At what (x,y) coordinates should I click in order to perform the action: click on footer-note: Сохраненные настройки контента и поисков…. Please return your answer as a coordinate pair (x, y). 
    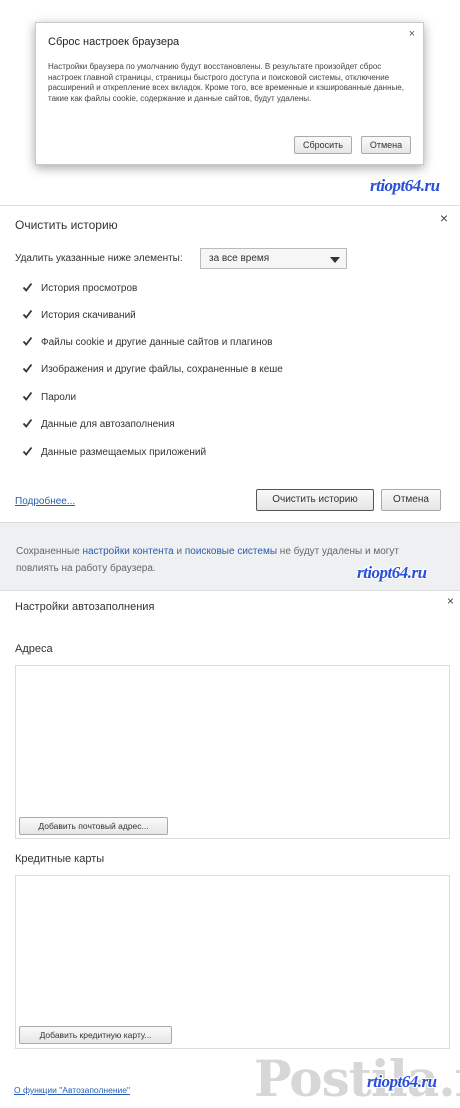
    Looking at the image, I should click on (216, 560).